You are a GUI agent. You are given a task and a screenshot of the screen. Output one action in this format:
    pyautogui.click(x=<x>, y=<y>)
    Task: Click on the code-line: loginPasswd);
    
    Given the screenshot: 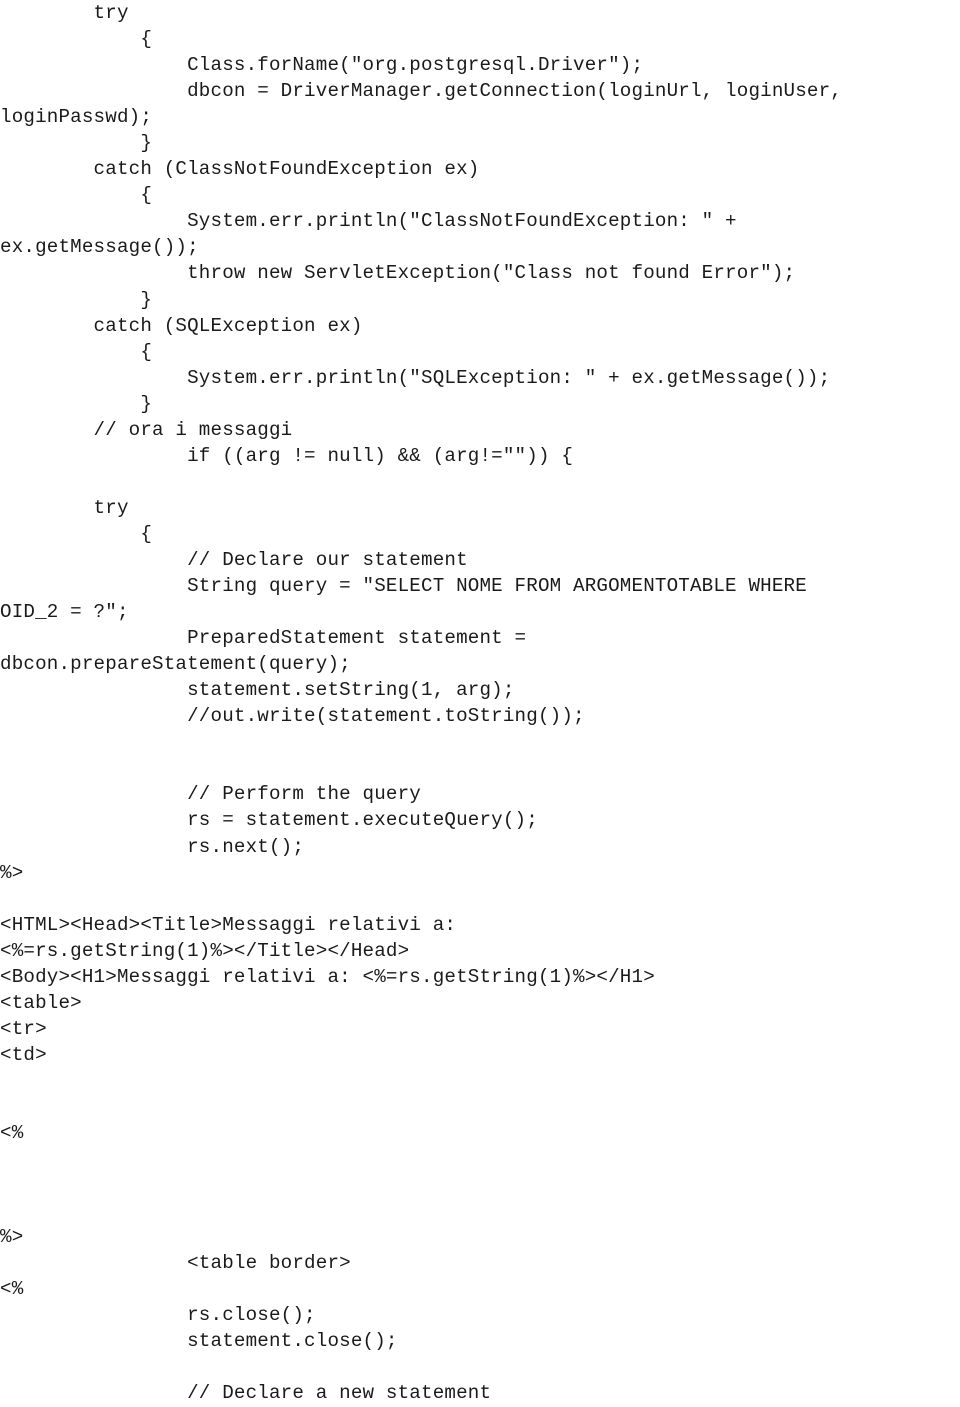 What is the action you would take?
    pyautogui.click(x=76, y=117)
    